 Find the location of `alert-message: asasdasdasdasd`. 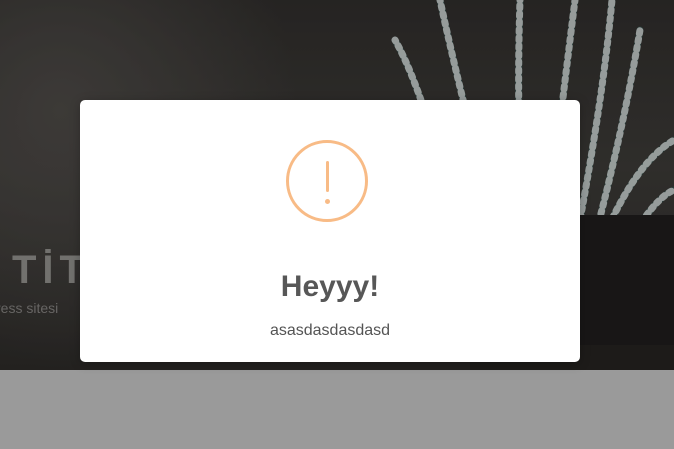

alert-message: asasdasdasdasd is located at coordinates (330, 330).